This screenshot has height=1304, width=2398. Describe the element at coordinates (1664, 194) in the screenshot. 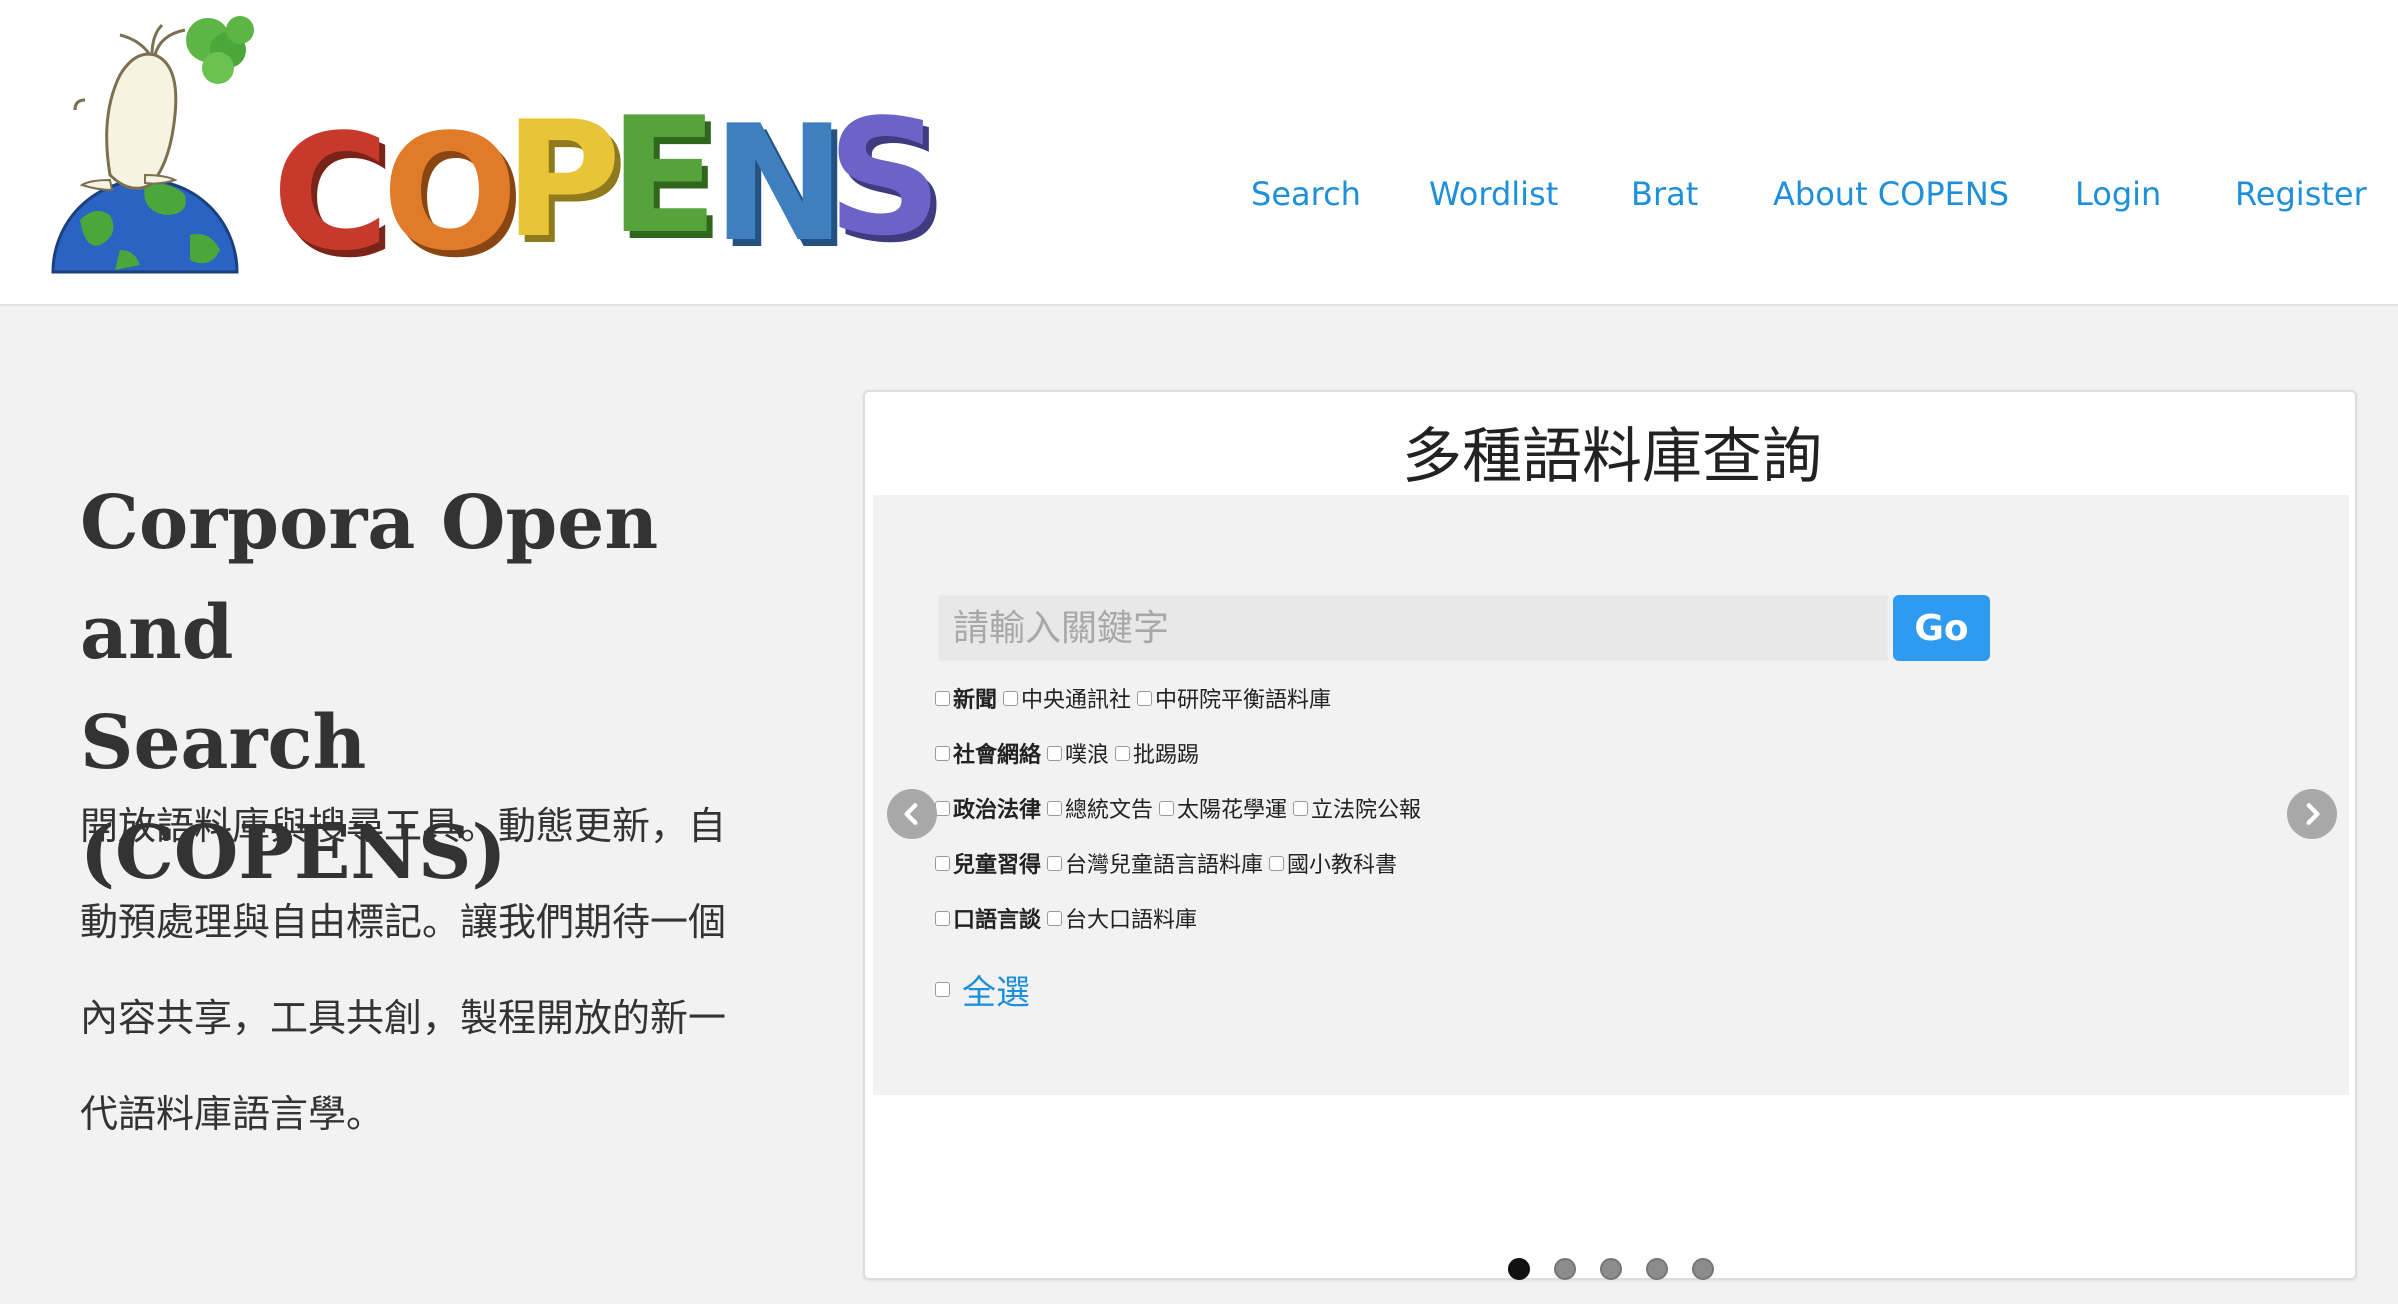

I see `nav-brat: Brat` at that location.